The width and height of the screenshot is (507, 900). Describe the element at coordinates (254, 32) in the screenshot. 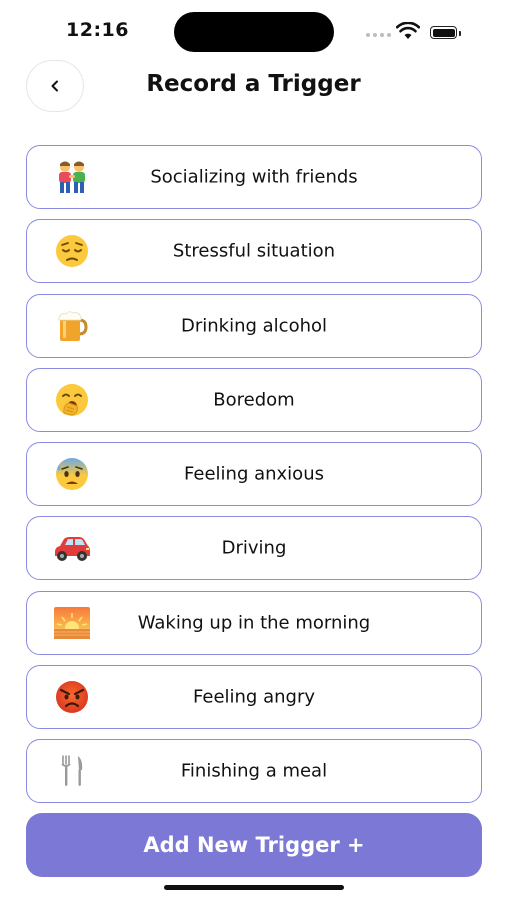

I see `dynamic-island` at that location.